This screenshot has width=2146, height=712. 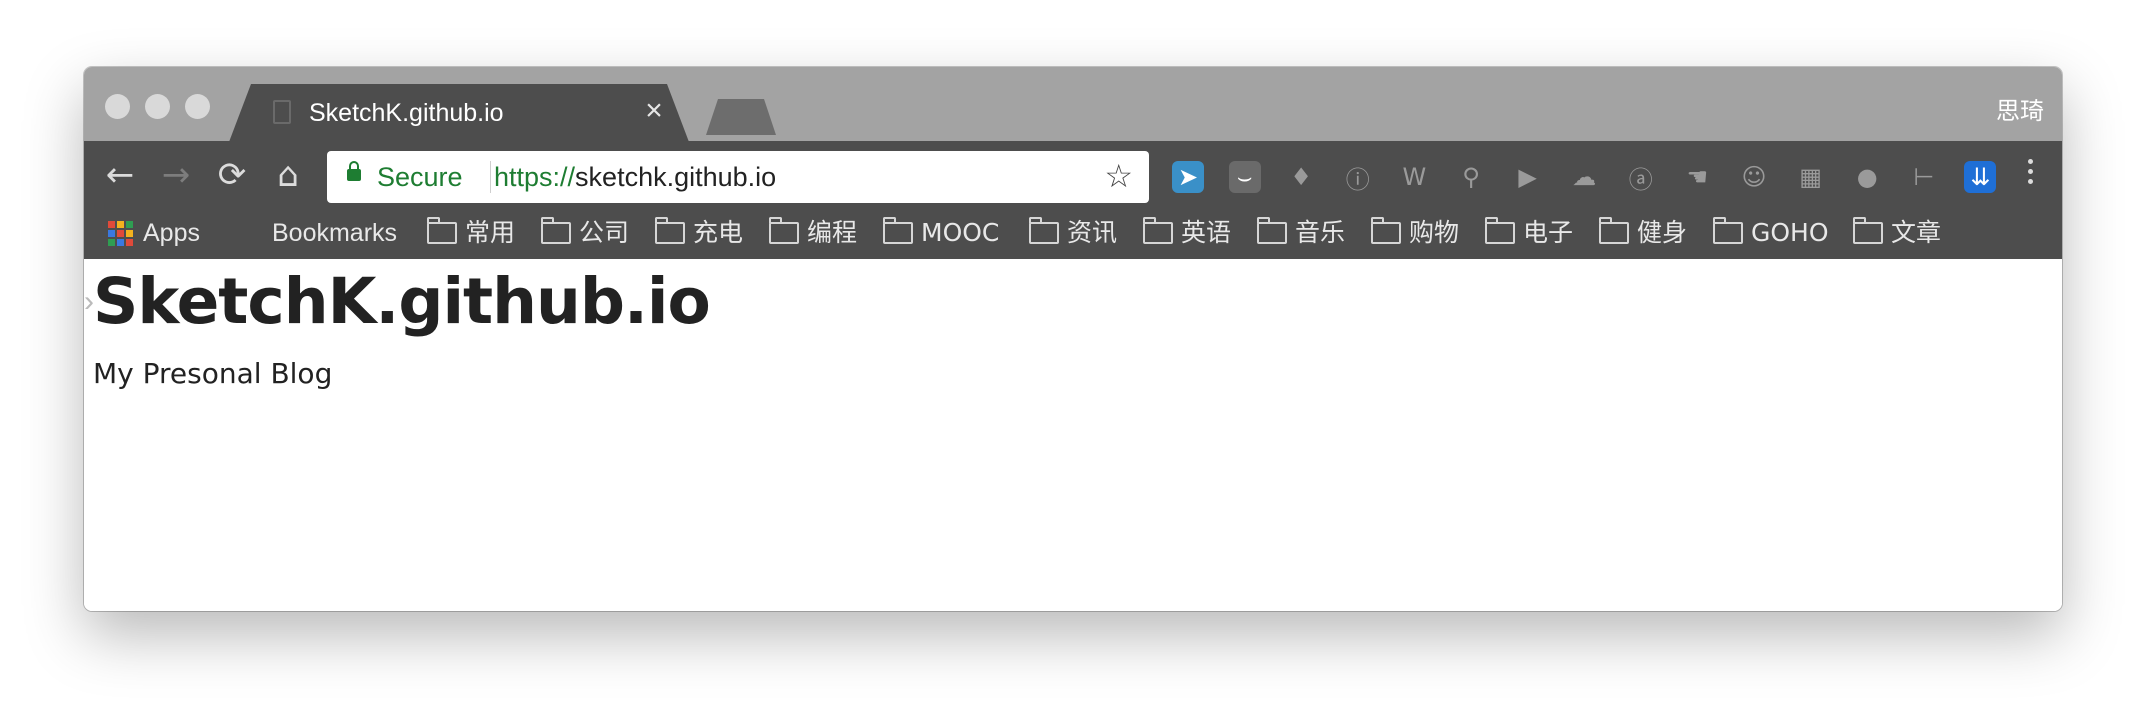 What do you see at coordinates (1916, 232) in the screenshot?
I see `bookmark-folder-label: 文章` at bounding box center [1916, 232].